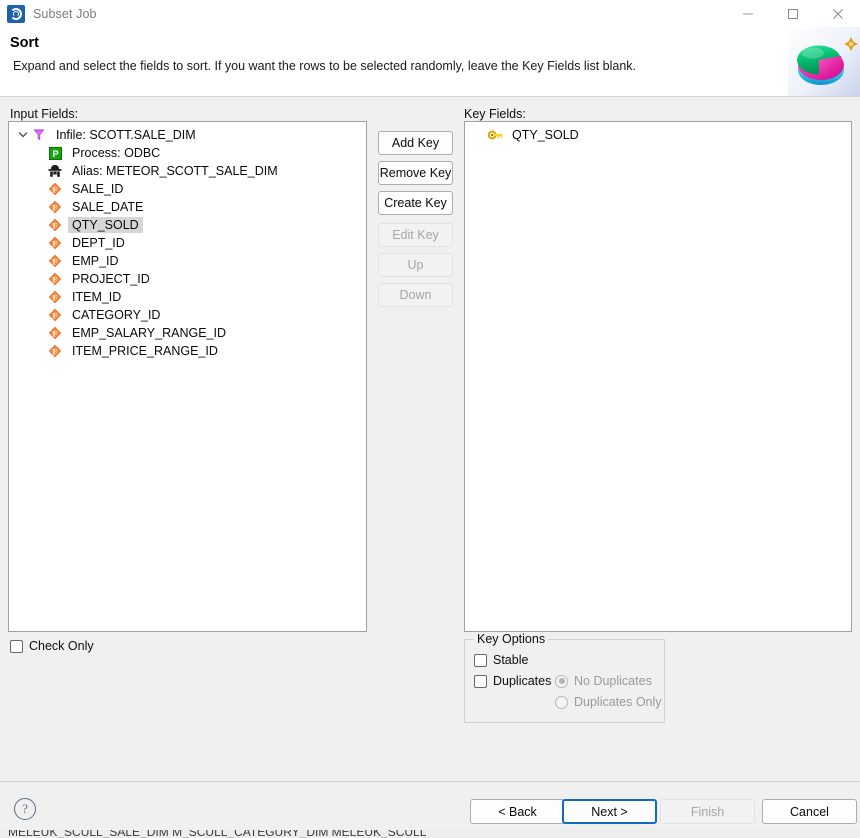 The height and width of the screenshot is (838, 860). I want to click on finish-button: Finish, so click(707, 811).